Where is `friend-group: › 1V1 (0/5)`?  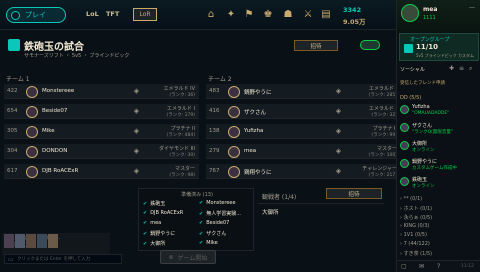
friend-group: › 1V1 (0/5) is located at coordinates (416, 236).